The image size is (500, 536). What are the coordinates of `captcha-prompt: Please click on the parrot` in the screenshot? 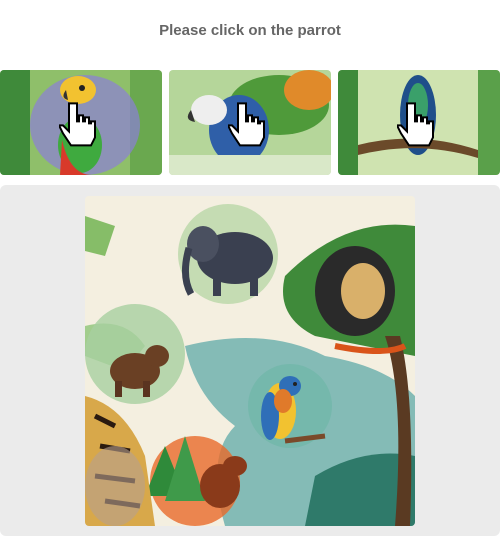 It's located at (250, 30).